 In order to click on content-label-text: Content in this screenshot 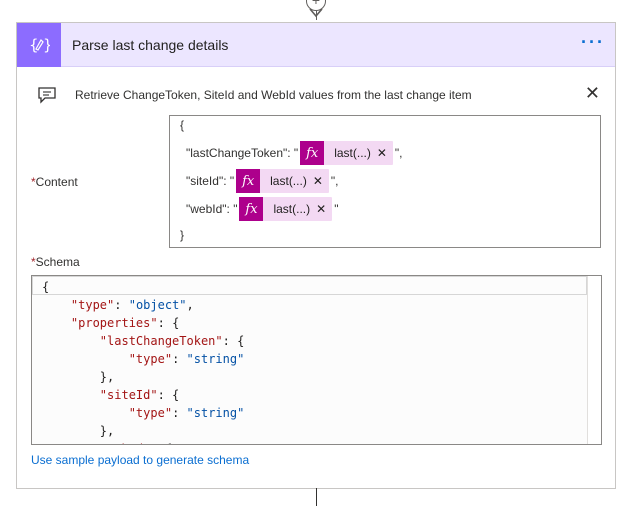, I will do `click(56, 182)`.